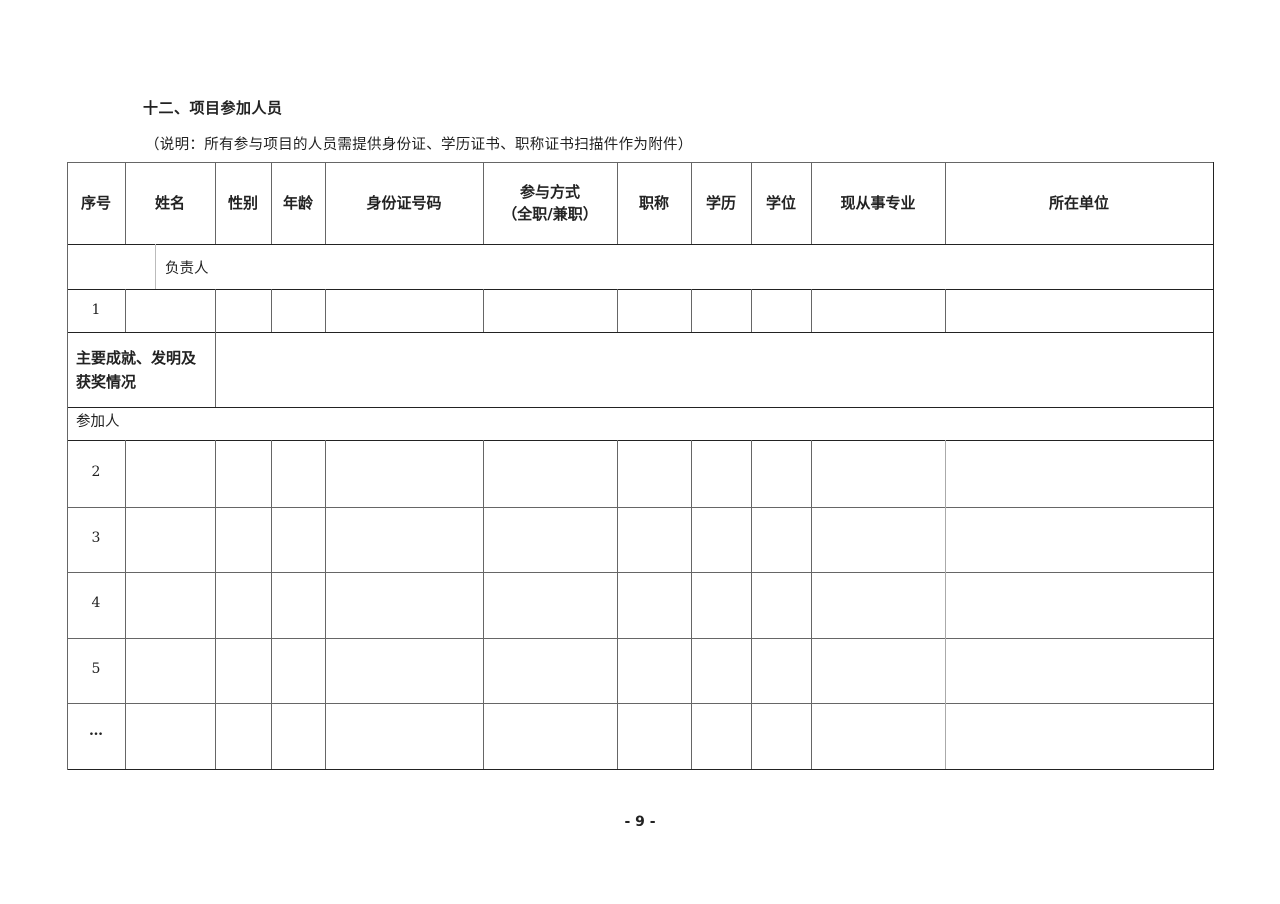 This screenshot has width=1280, height=904. I want to click on participants-label: 参加人, so click(98, 422).